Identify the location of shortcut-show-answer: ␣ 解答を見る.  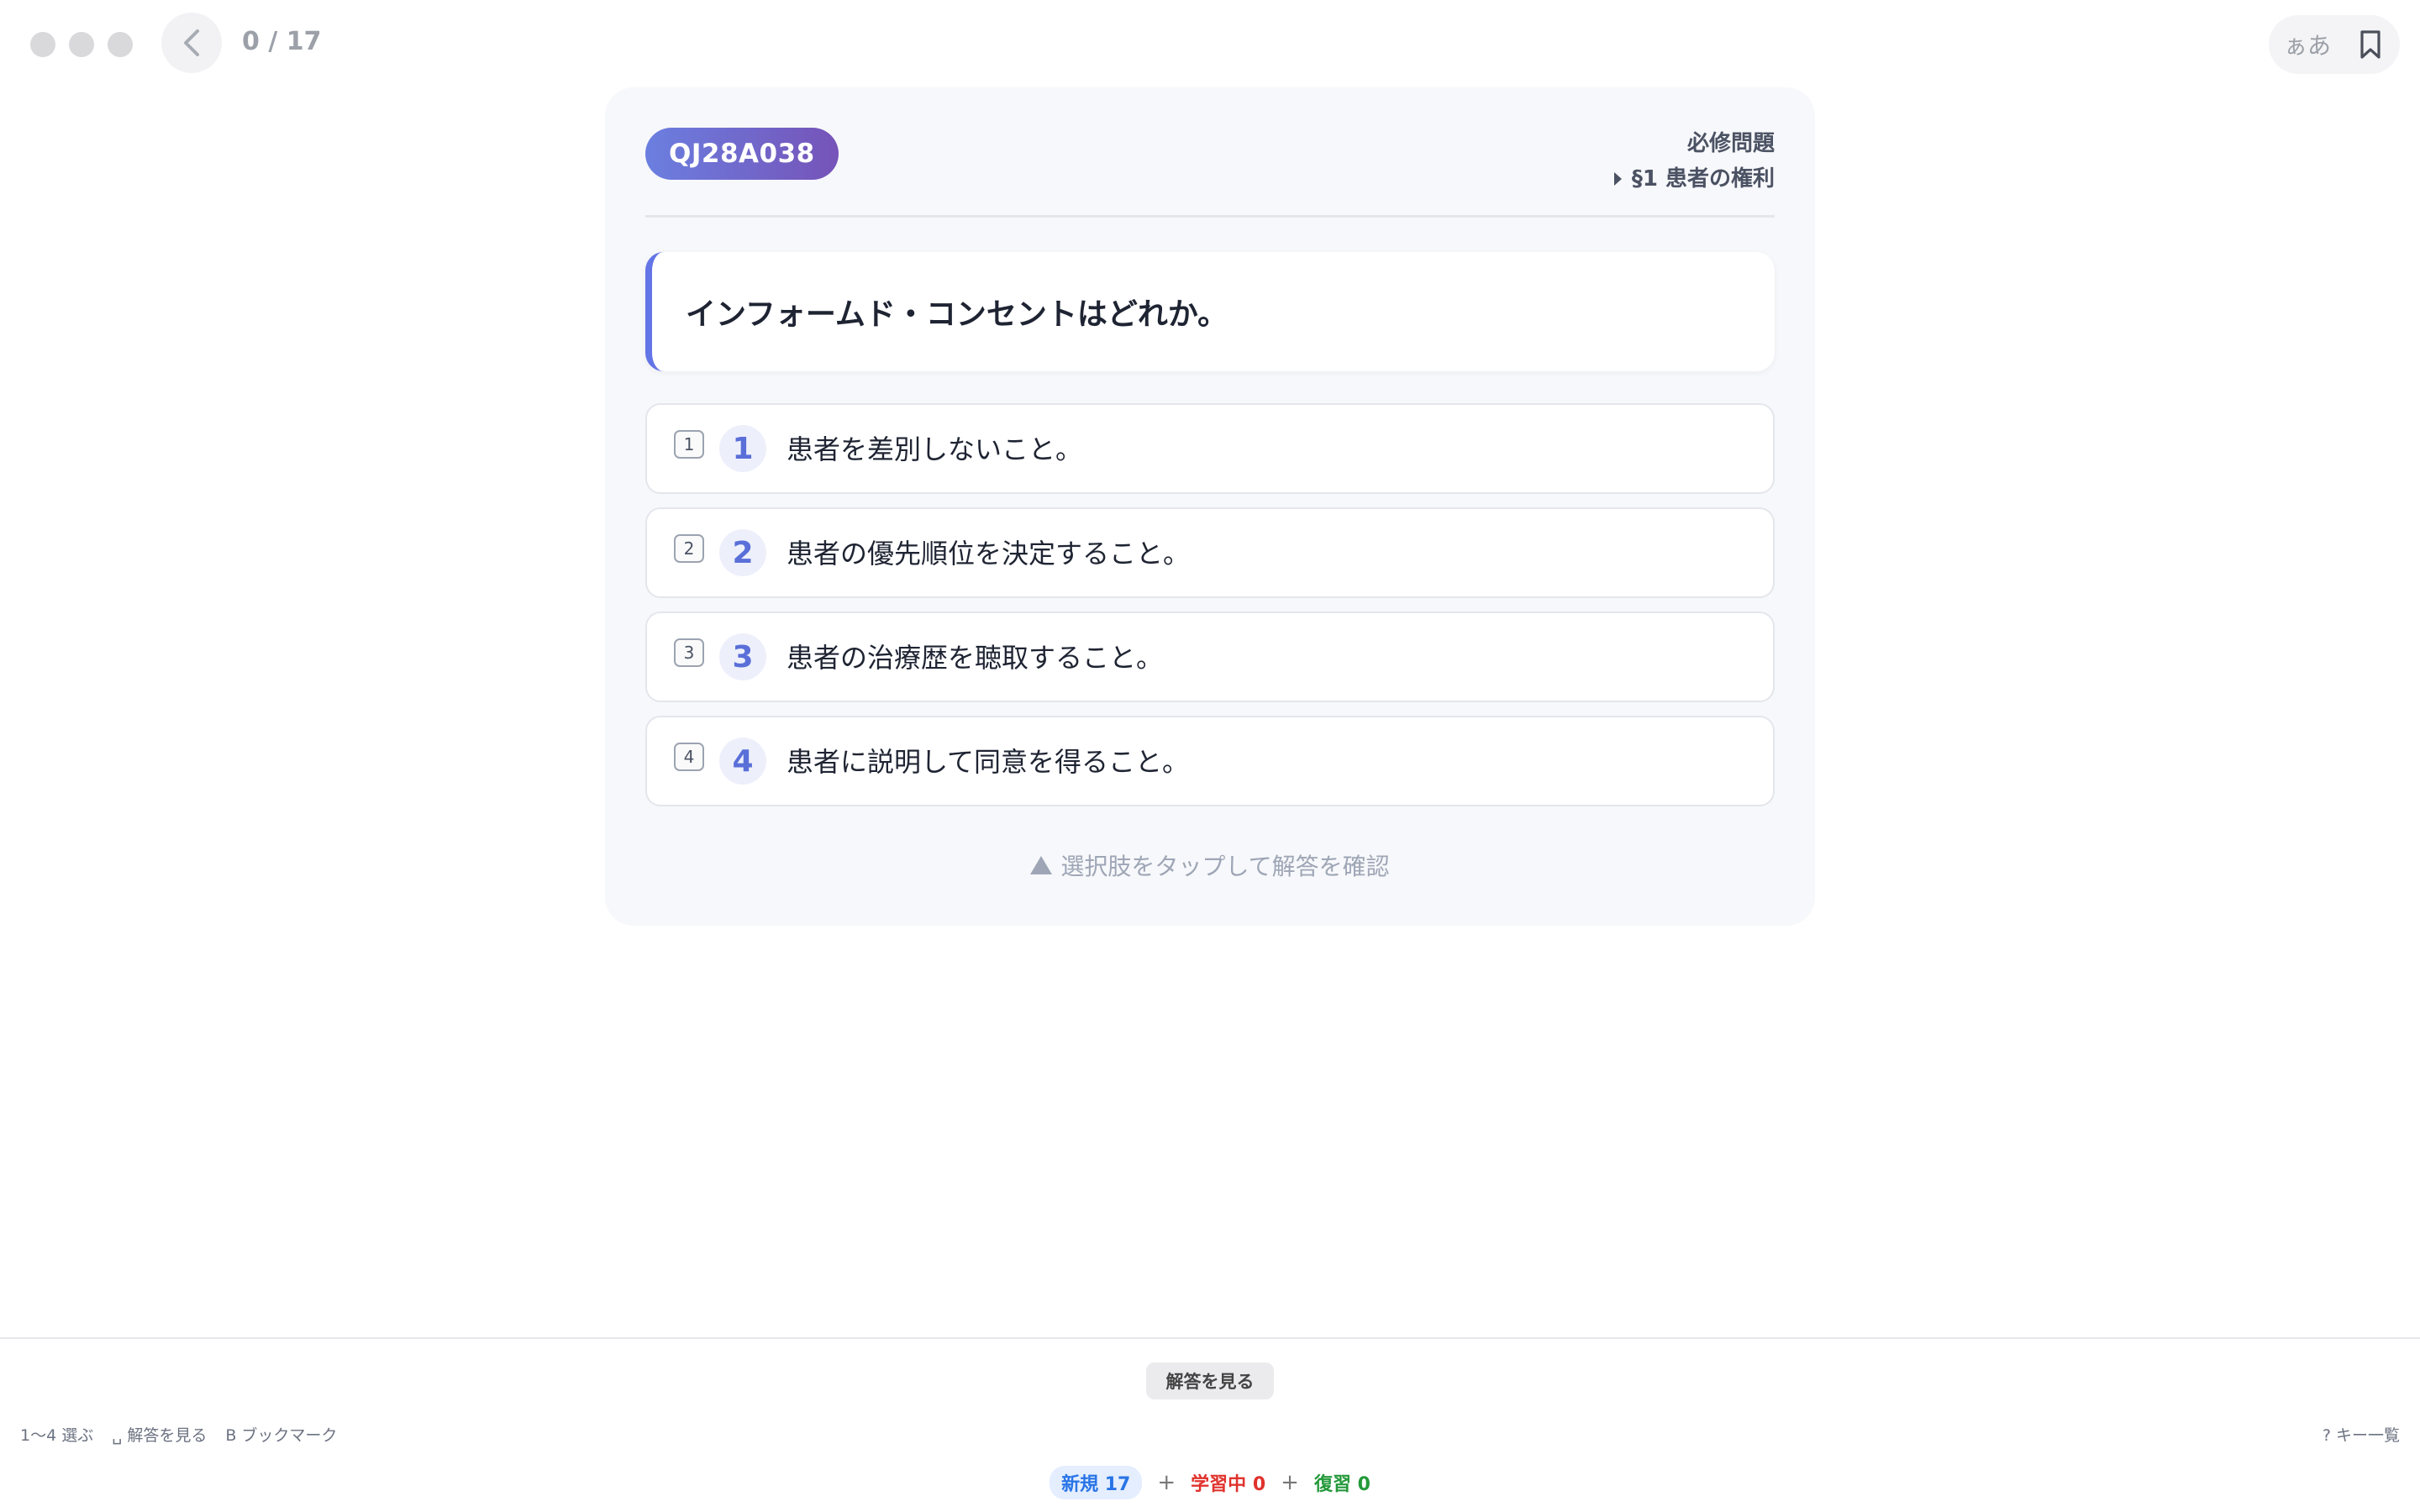
(160, 1435).